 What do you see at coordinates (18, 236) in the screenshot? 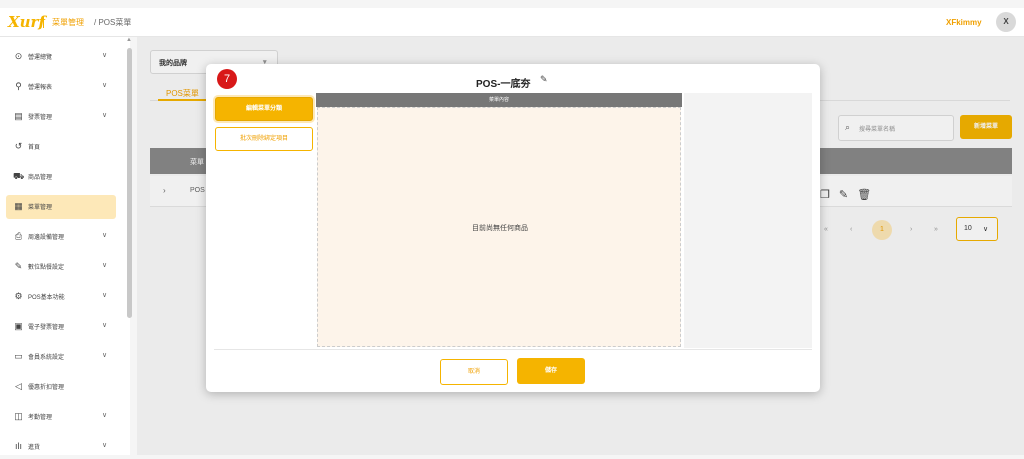
I see `printer-icon: ⎙` at bounding box center [18, 236].